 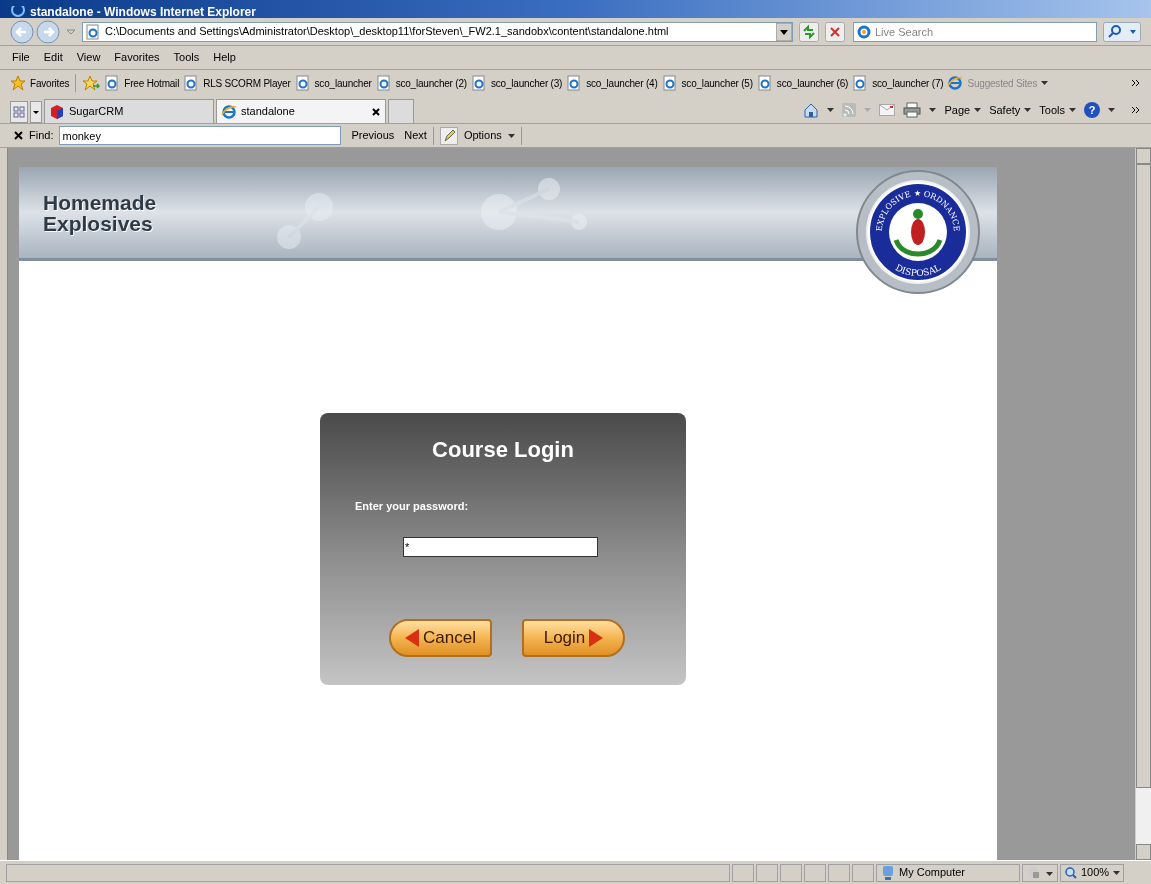 What do you see at coordinates (963, 110) in the screenshot?
I see `command-menu: Page` at bounding box center [963, 110].